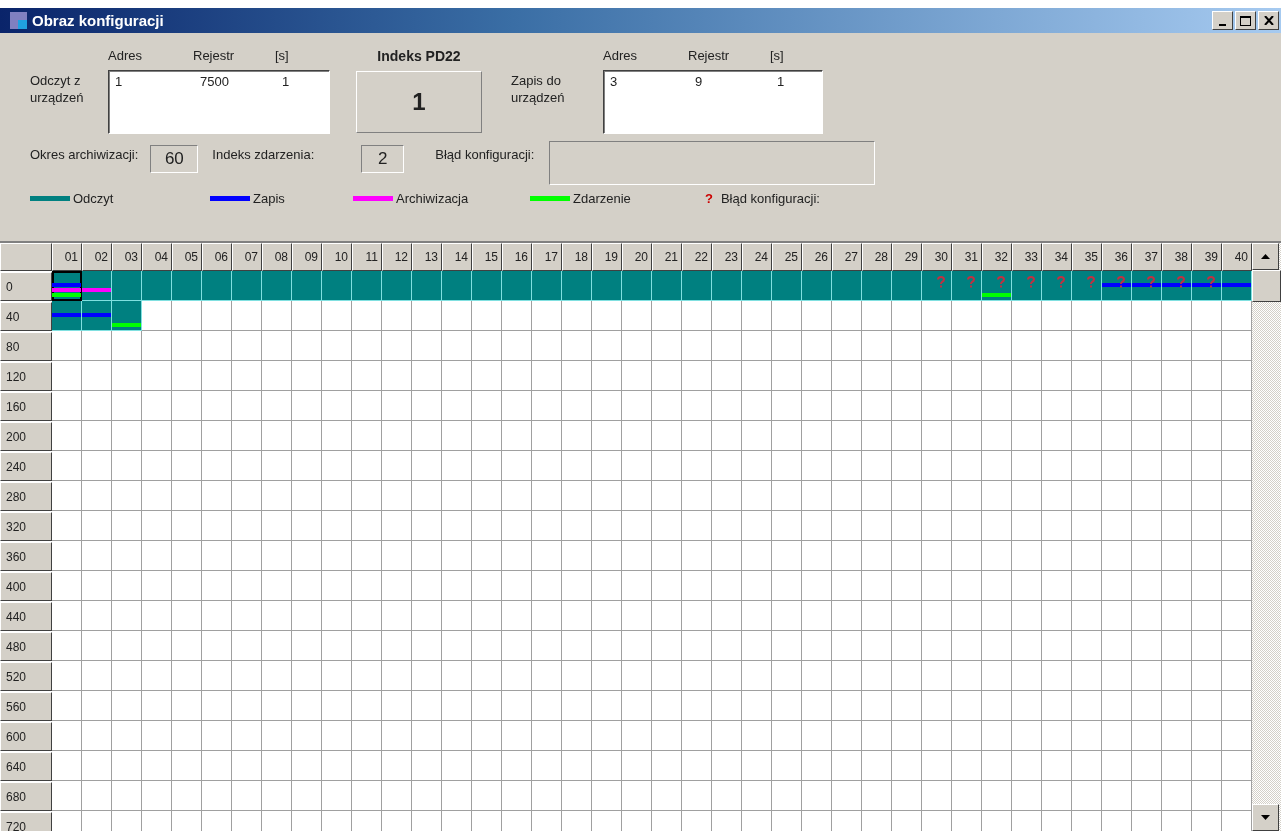  I want to click on legend-label: Odczyt, so click(93, 198).